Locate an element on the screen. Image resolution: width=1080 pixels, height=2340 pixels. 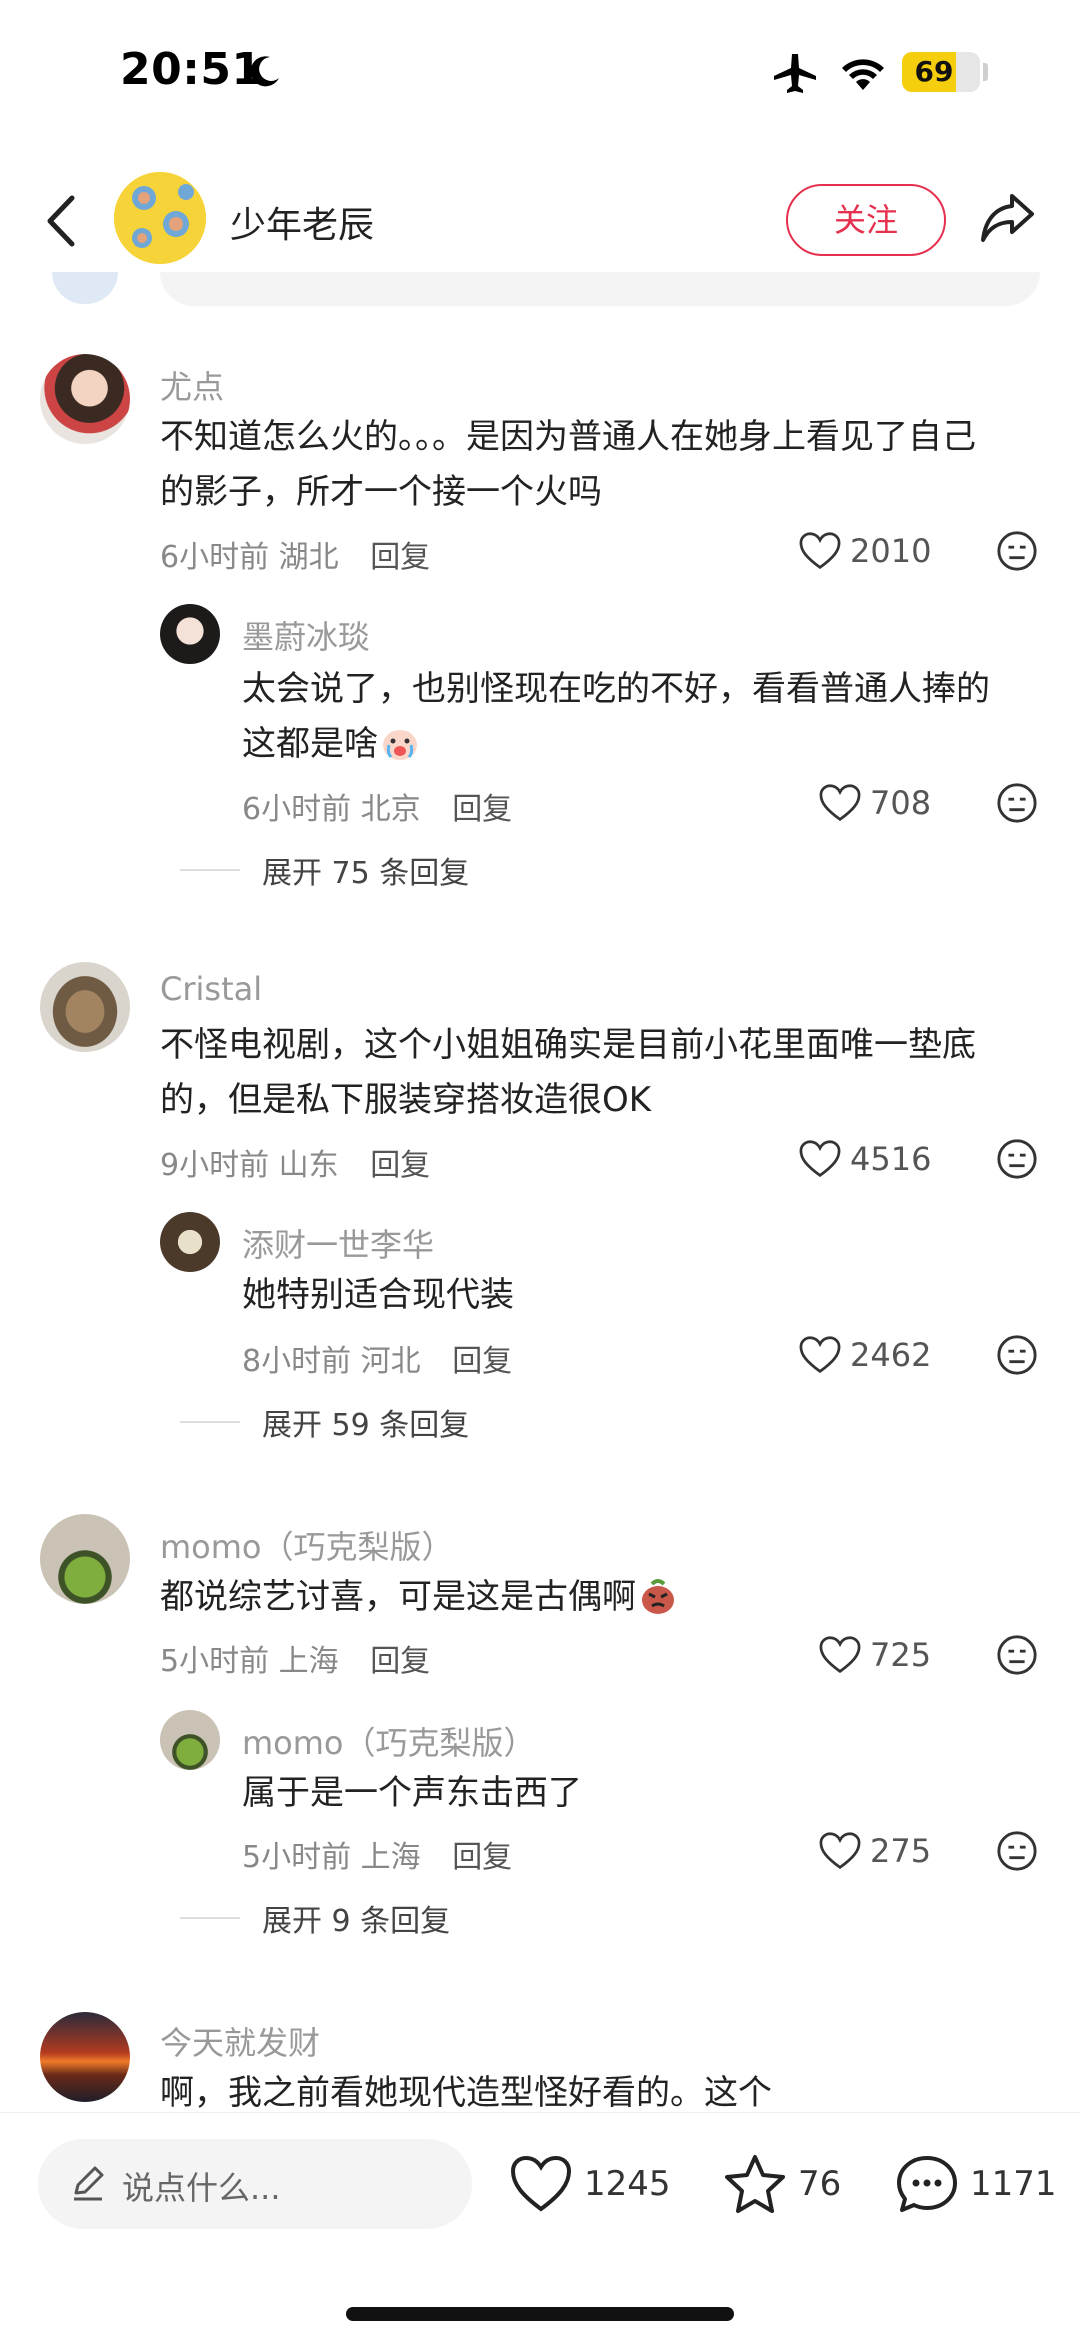
post-comment-button: 1171 is located at coordinates (975, 2184).